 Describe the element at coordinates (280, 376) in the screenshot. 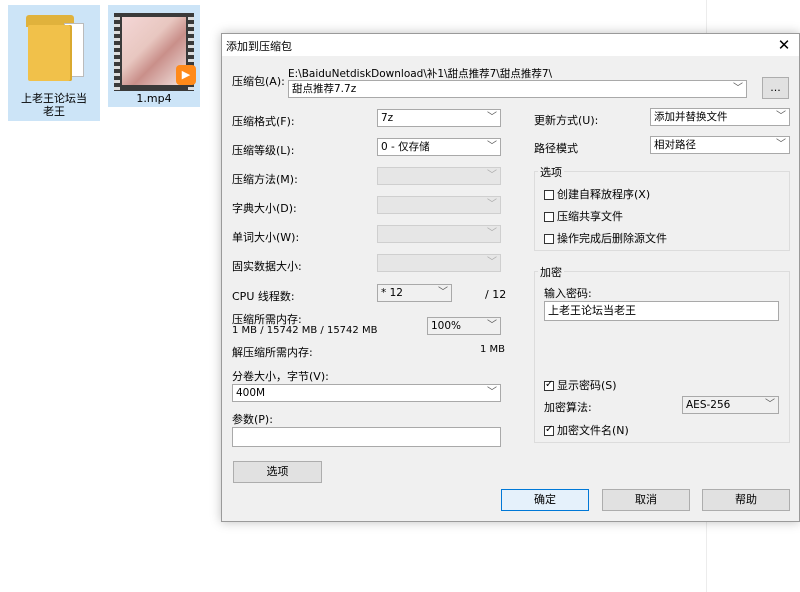

I see `volume-label: 分卷大小，字节(V):` at that location.